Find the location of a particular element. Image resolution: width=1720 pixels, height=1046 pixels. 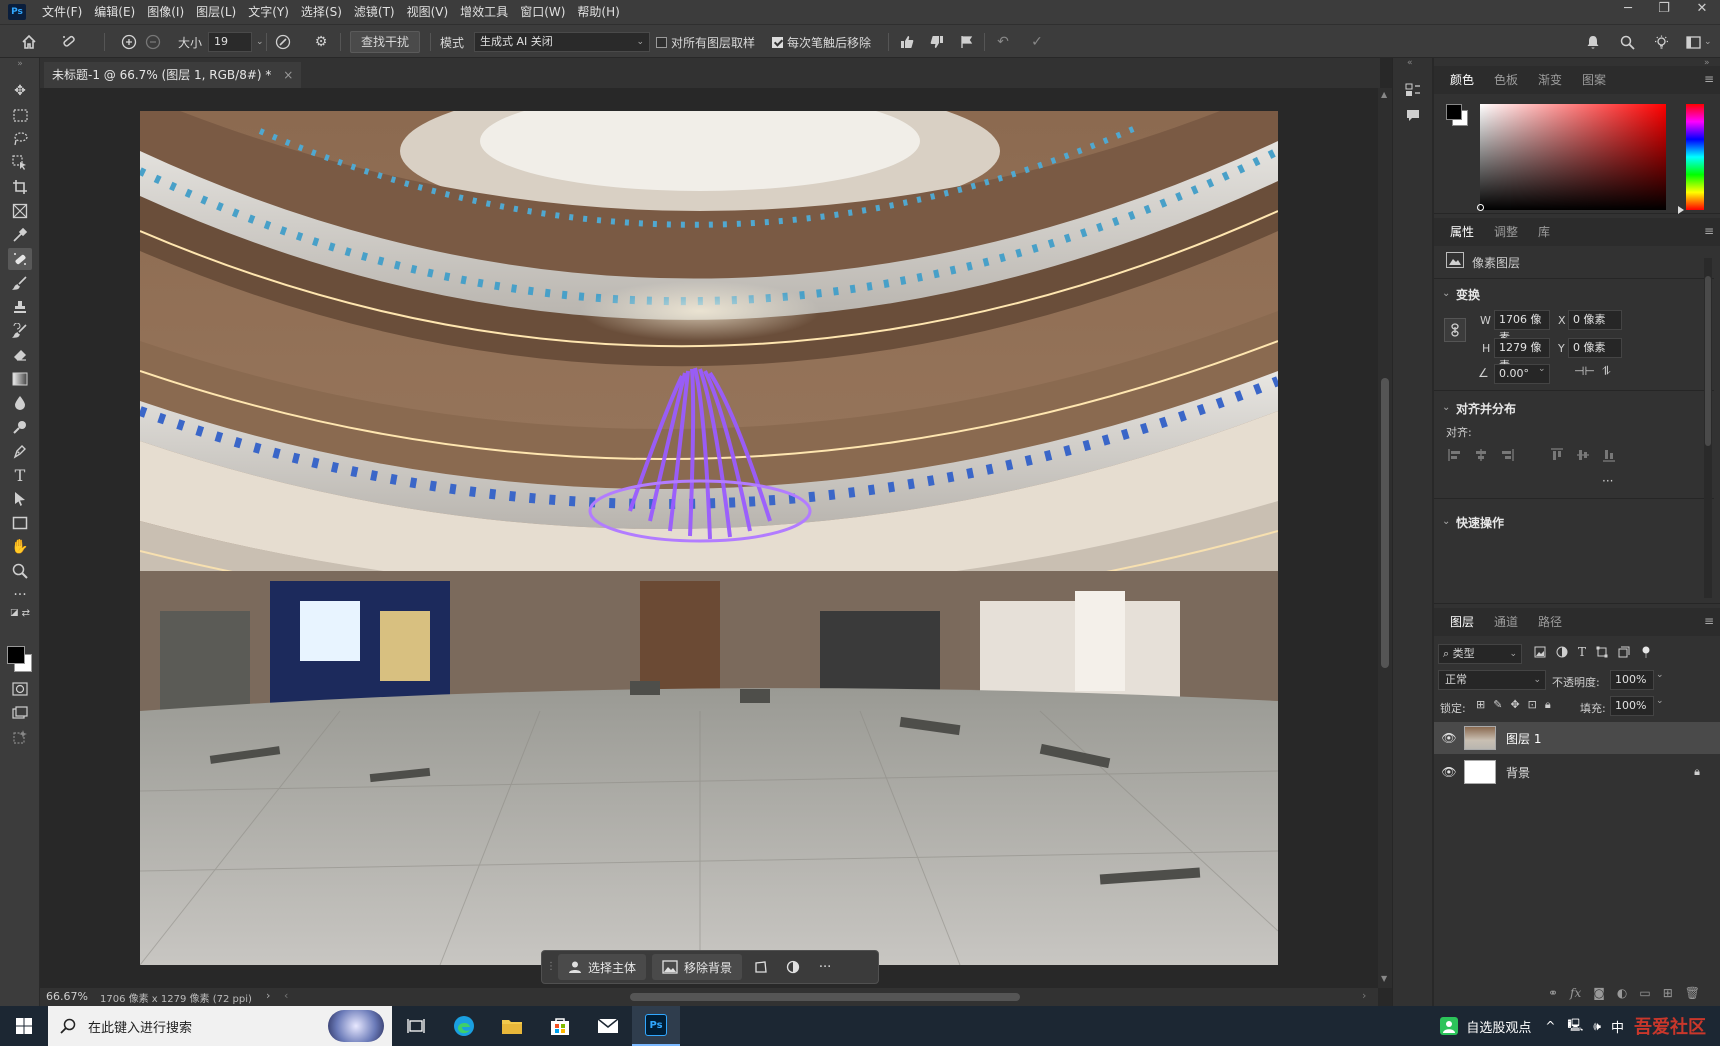

sample-all-layers-option: 对所有图层取样 is located at coordinates (705, 42).